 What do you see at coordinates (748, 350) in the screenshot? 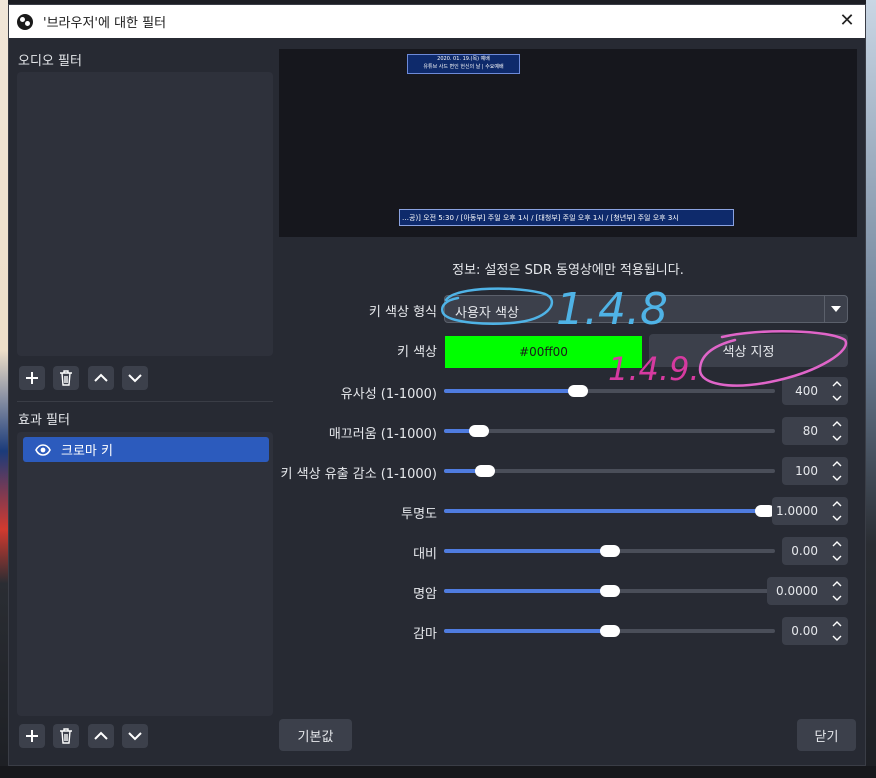
I see `select-color-button: 색상 지정` at bounding box center [748, 350].